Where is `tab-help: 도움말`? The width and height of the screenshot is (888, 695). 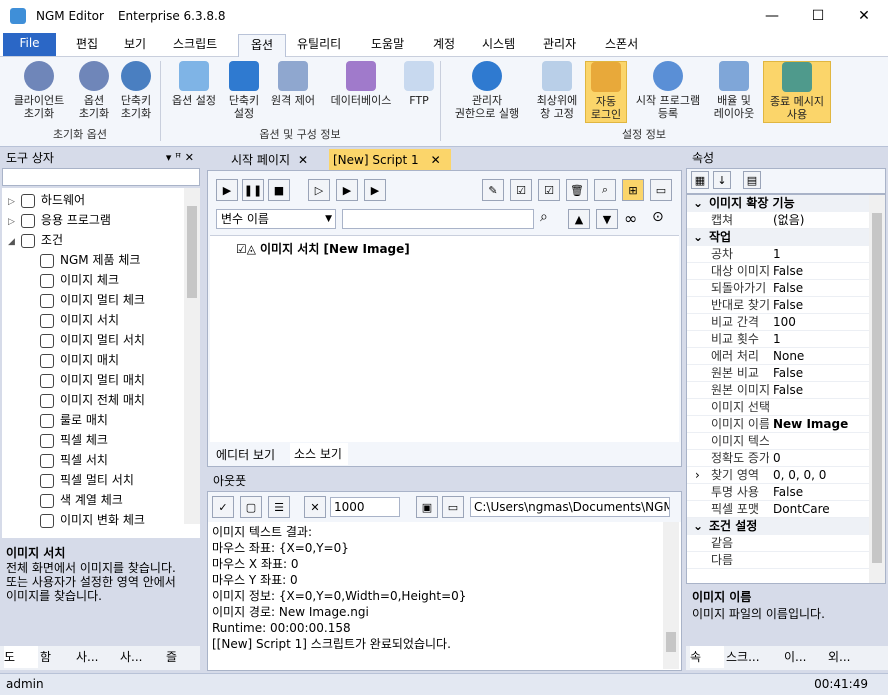 tab-help: 도움말 is located at coordinates (387, 45).